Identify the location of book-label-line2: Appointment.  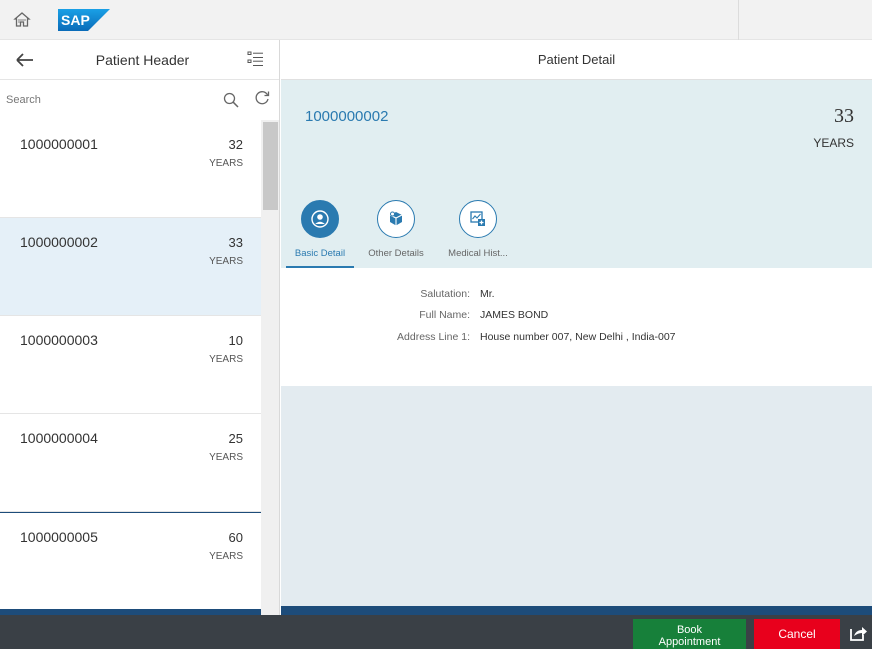
(689, 642).